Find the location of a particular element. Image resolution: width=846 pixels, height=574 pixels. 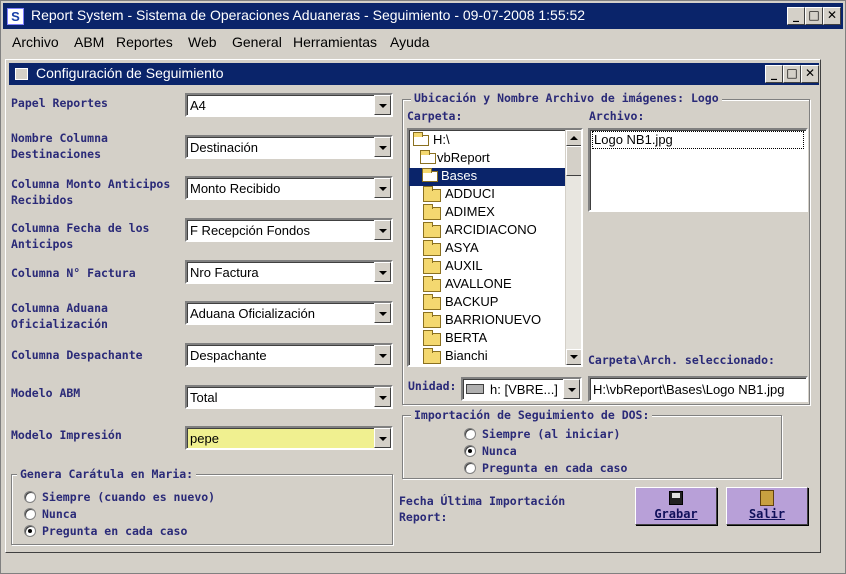

importacion-option-0-label: Siempre (al iniciar) is located at coordinates (551, 434).